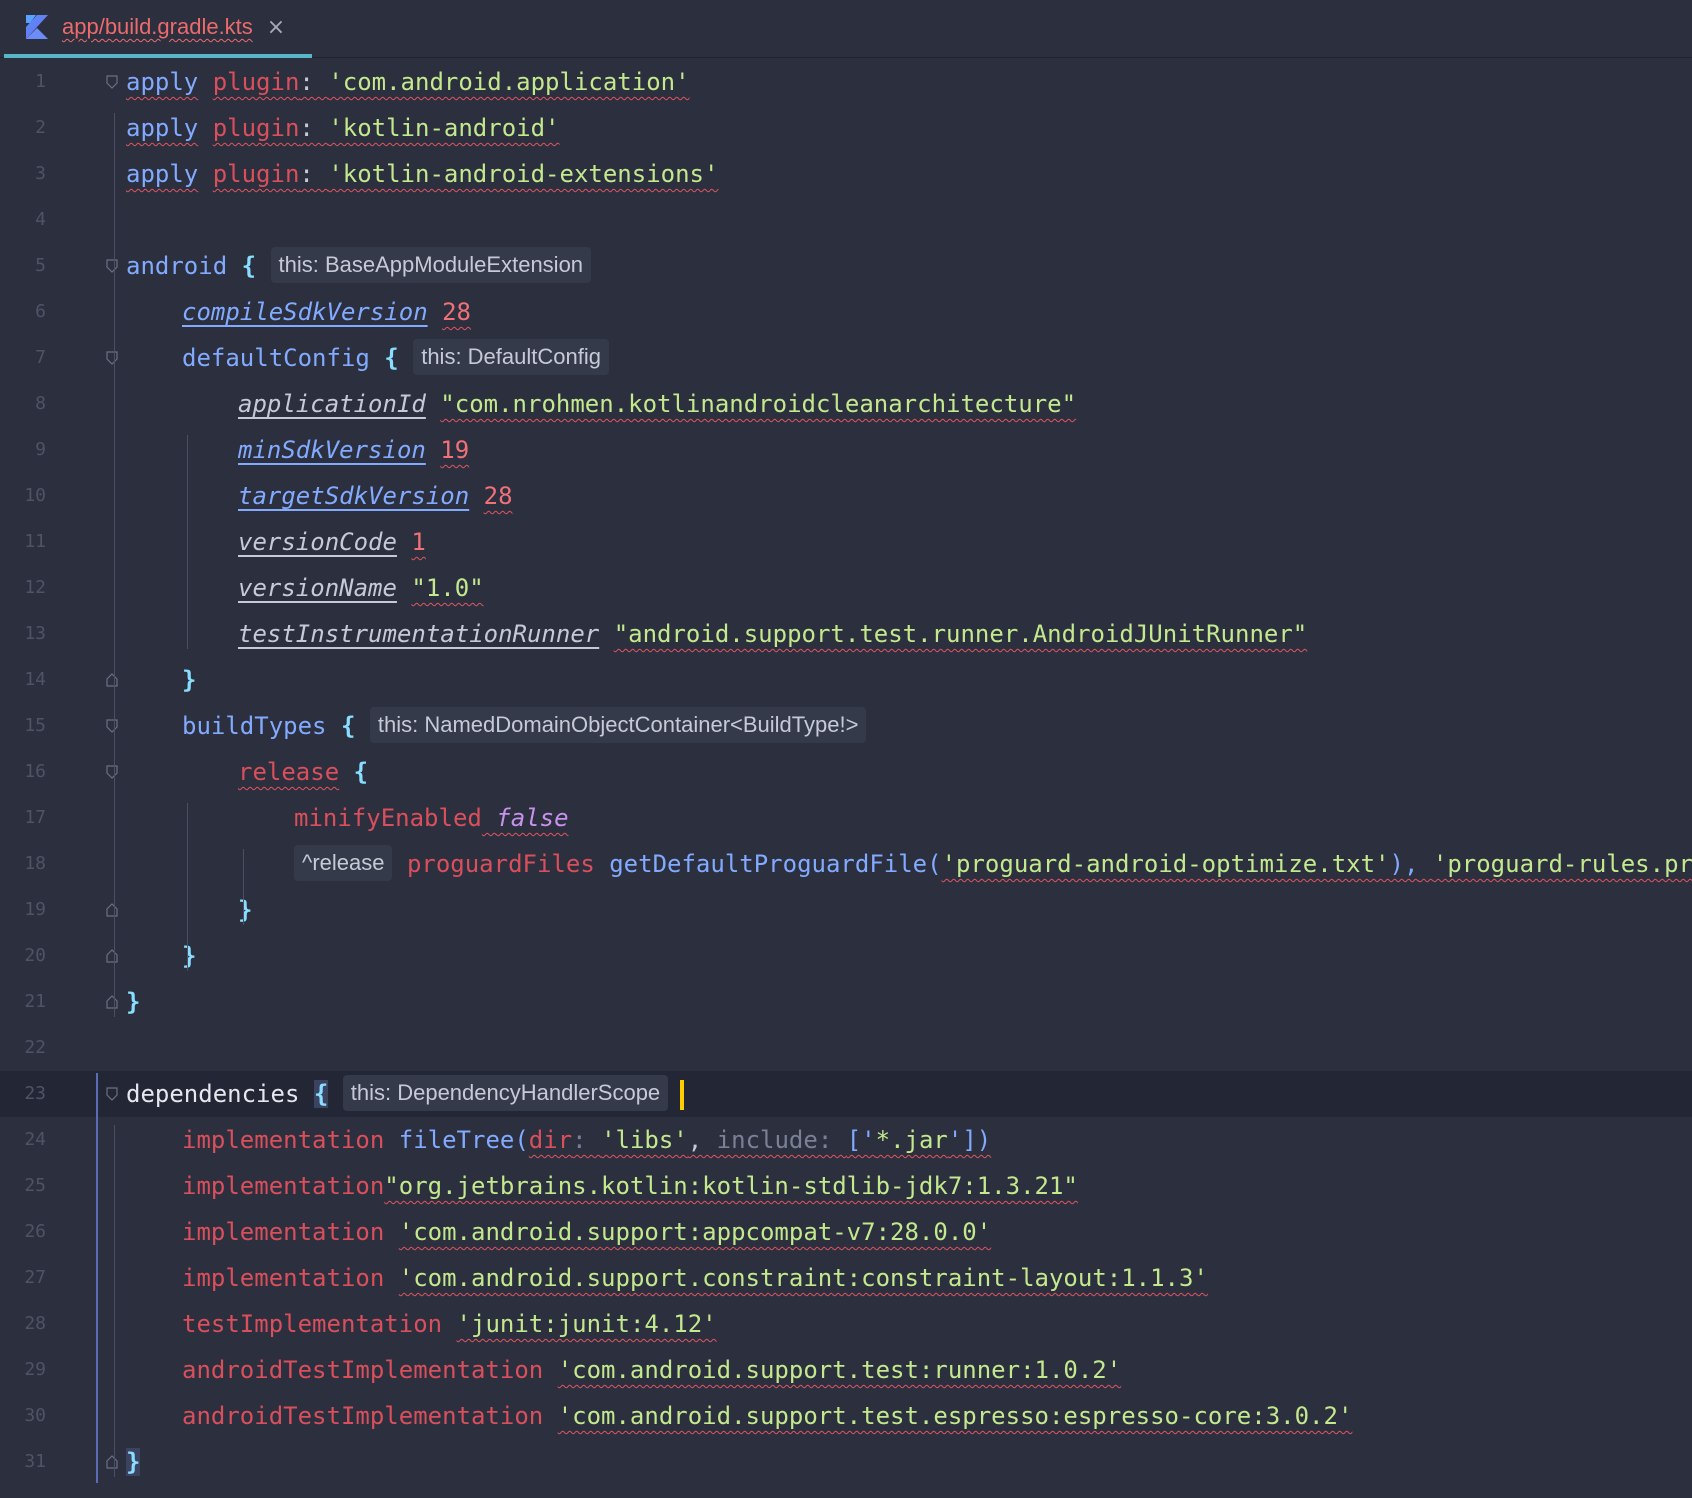 The image size is (1692, 1498). What do you see at coordinates (23, 1278) in the screenshot?
I see `line-number: 27` at bounding box center [23, 1278].